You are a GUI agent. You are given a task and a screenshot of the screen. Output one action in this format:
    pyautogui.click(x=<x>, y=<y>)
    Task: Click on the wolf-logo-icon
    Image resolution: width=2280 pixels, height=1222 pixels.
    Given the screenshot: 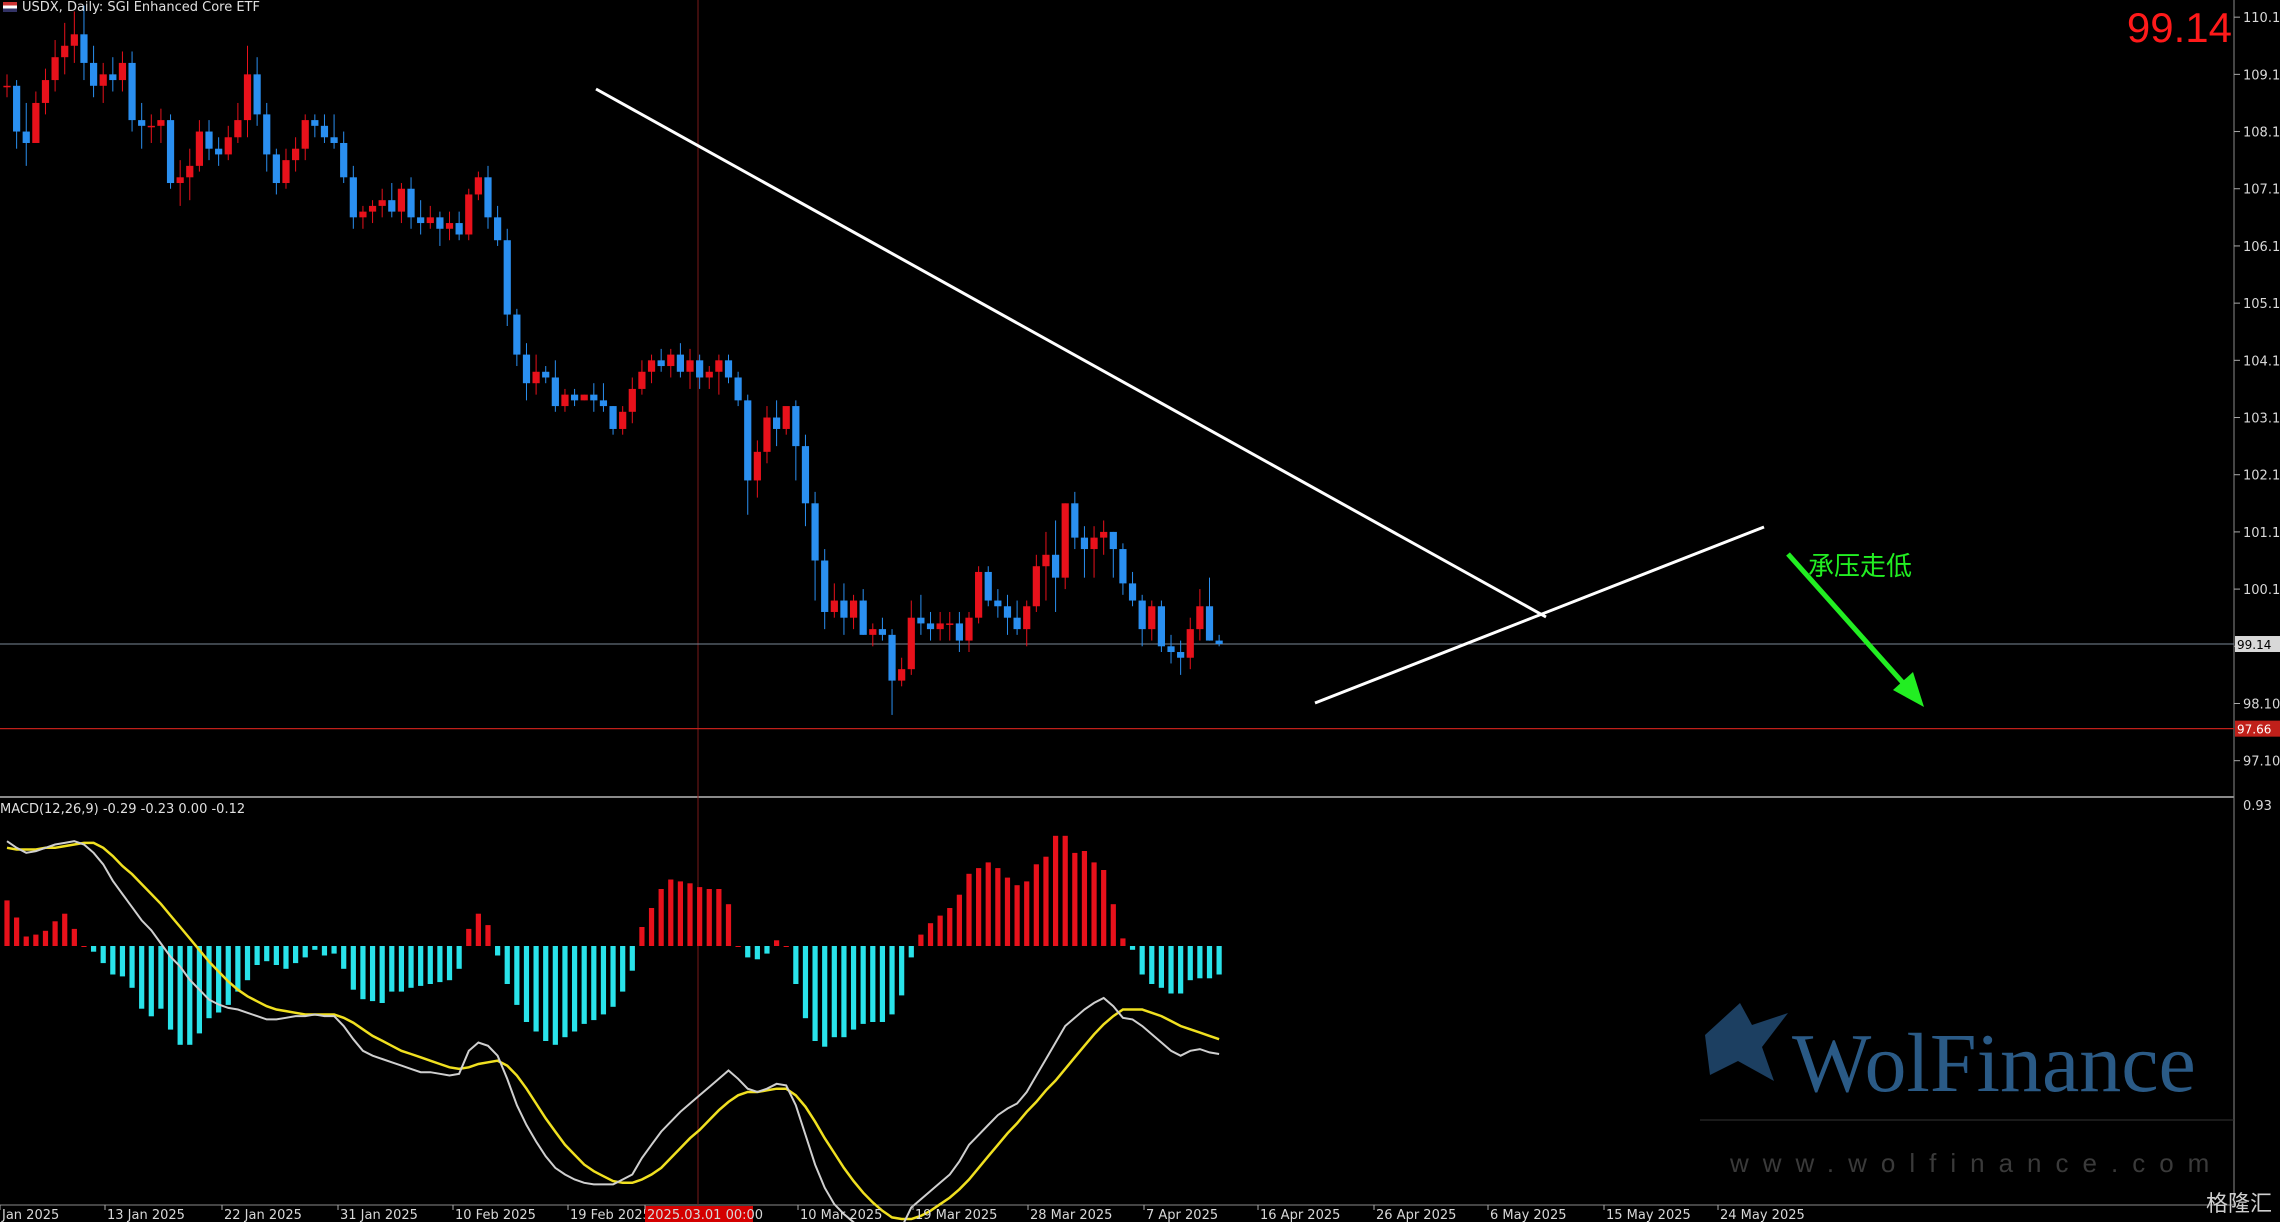 What is the action you would take?
    pyautogui.click(x=1747, y=1042)
    